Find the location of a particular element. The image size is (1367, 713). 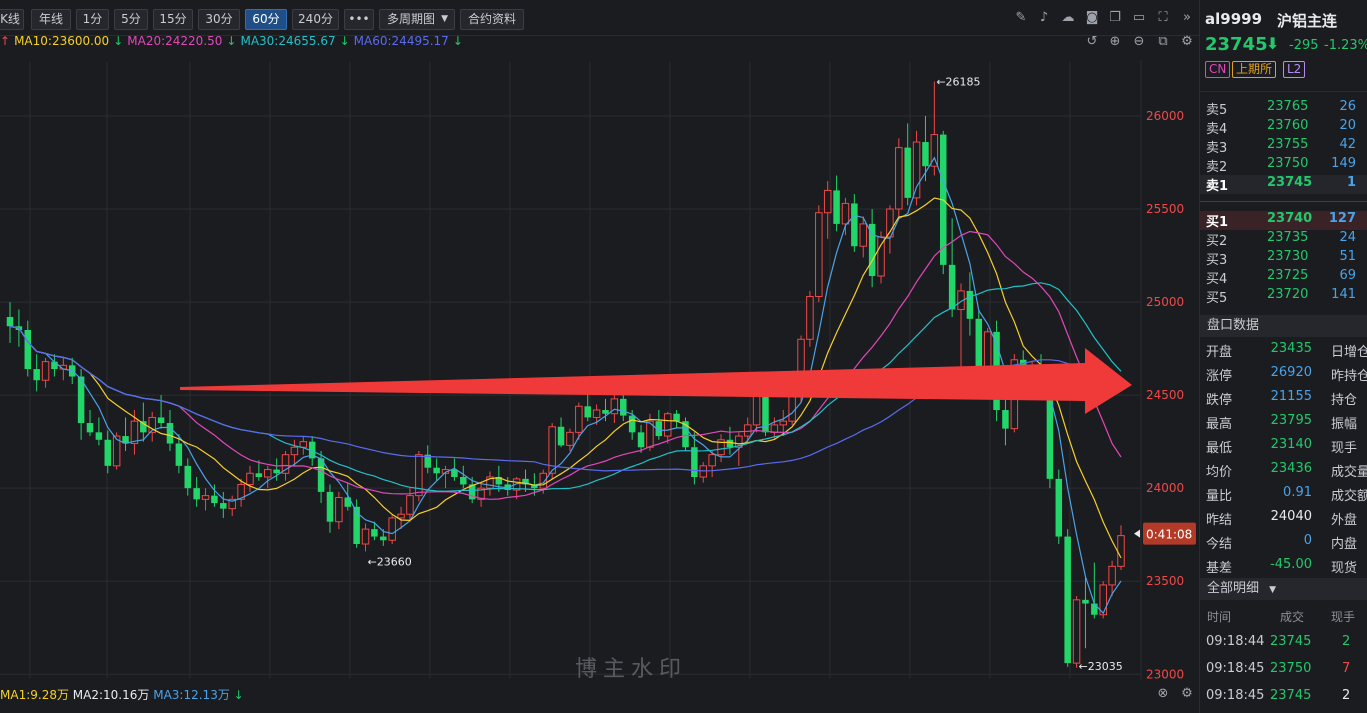

book-price: 23765 is located at coordinates (1288, 106).